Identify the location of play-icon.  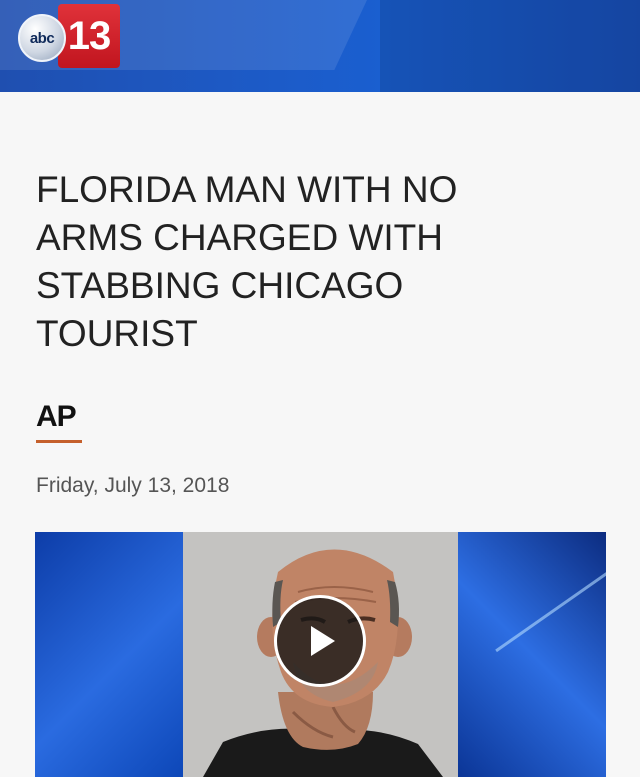
(323, 641).